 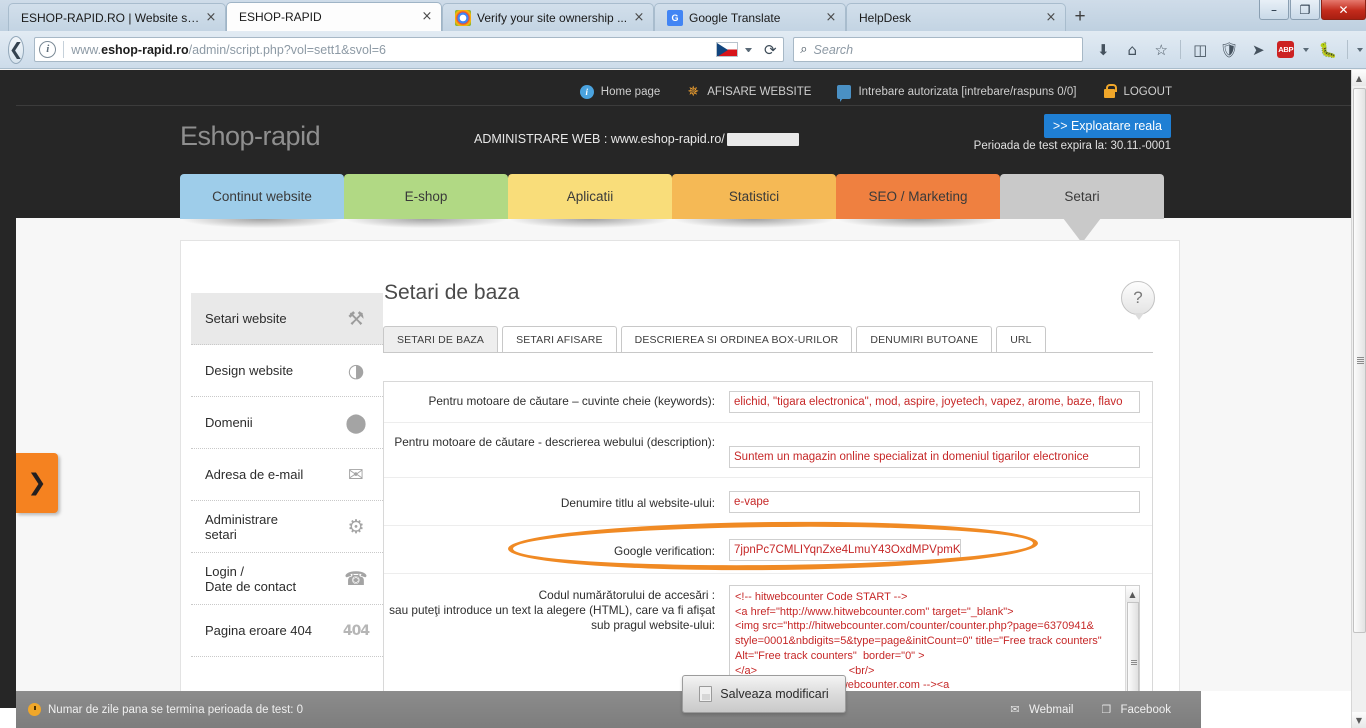 I want to click on google-translate-icon: G, so click(x=675, y=17).